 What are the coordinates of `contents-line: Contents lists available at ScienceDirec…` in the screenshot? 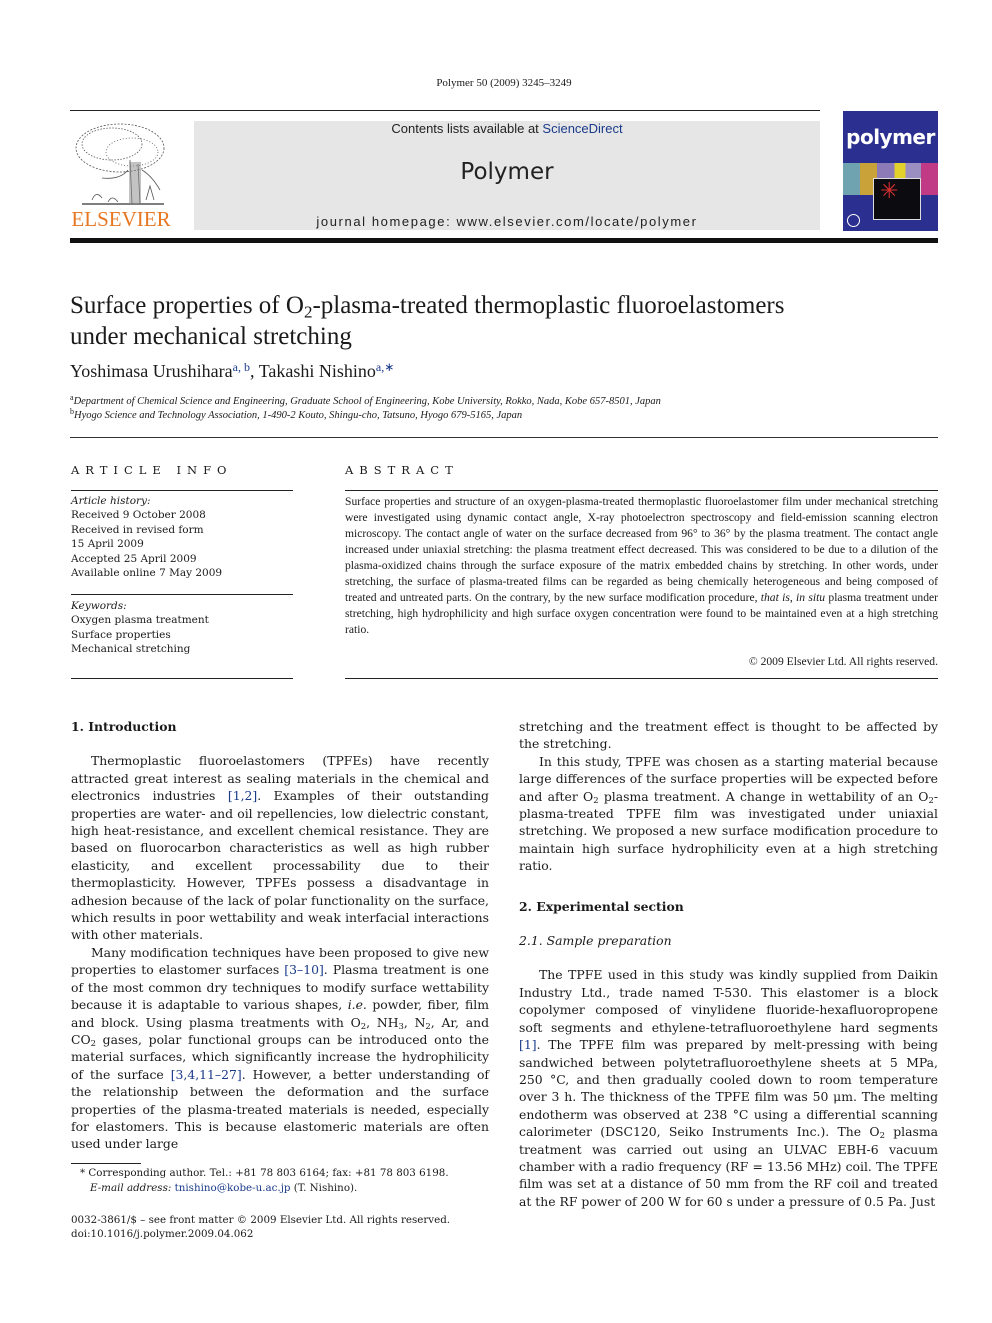 It's located at (507, 128).